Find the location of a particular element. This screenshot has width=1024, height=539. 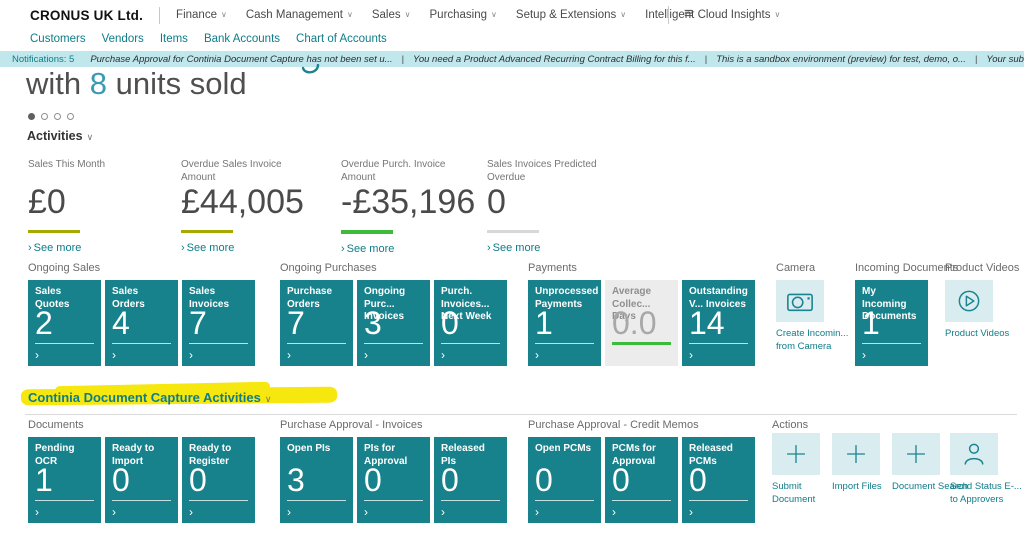

action-send-status-email-to-approvers: Send Status E-... to Approvers is located at coordinates (986, 470).